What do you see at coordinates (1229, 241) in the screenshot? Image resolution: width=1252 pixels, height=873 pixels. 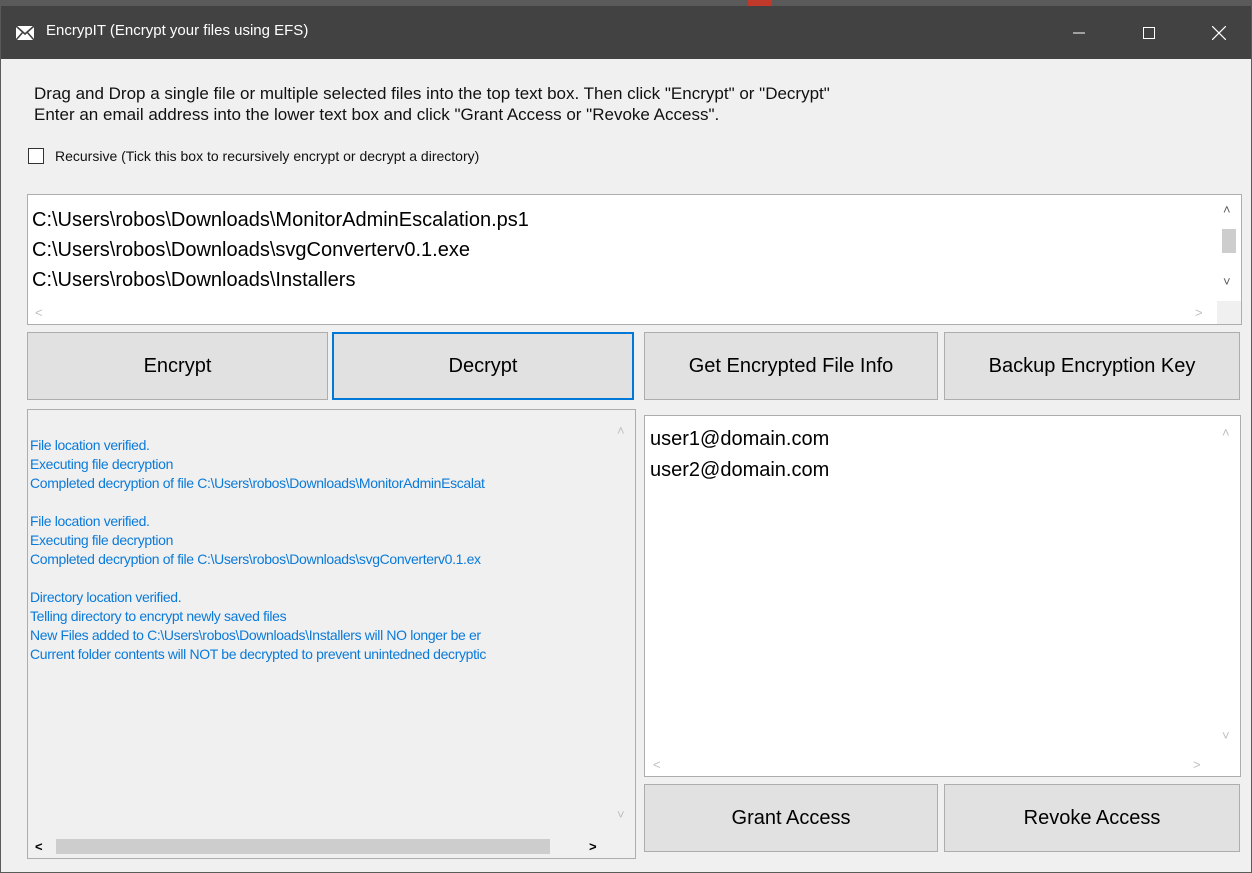 I see `file-list-scroll-thumb` at bounding box center [1229, 241].